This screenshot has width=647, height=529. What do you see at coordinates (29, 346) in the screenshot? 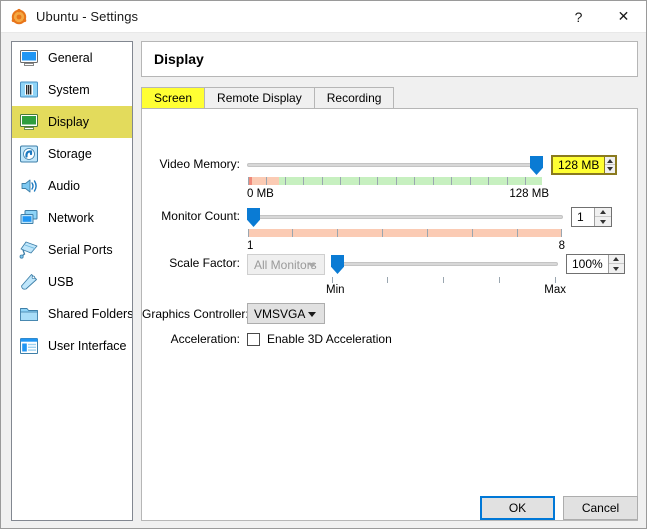
I see `window-panel-icon` at bounding box center [29, 346].